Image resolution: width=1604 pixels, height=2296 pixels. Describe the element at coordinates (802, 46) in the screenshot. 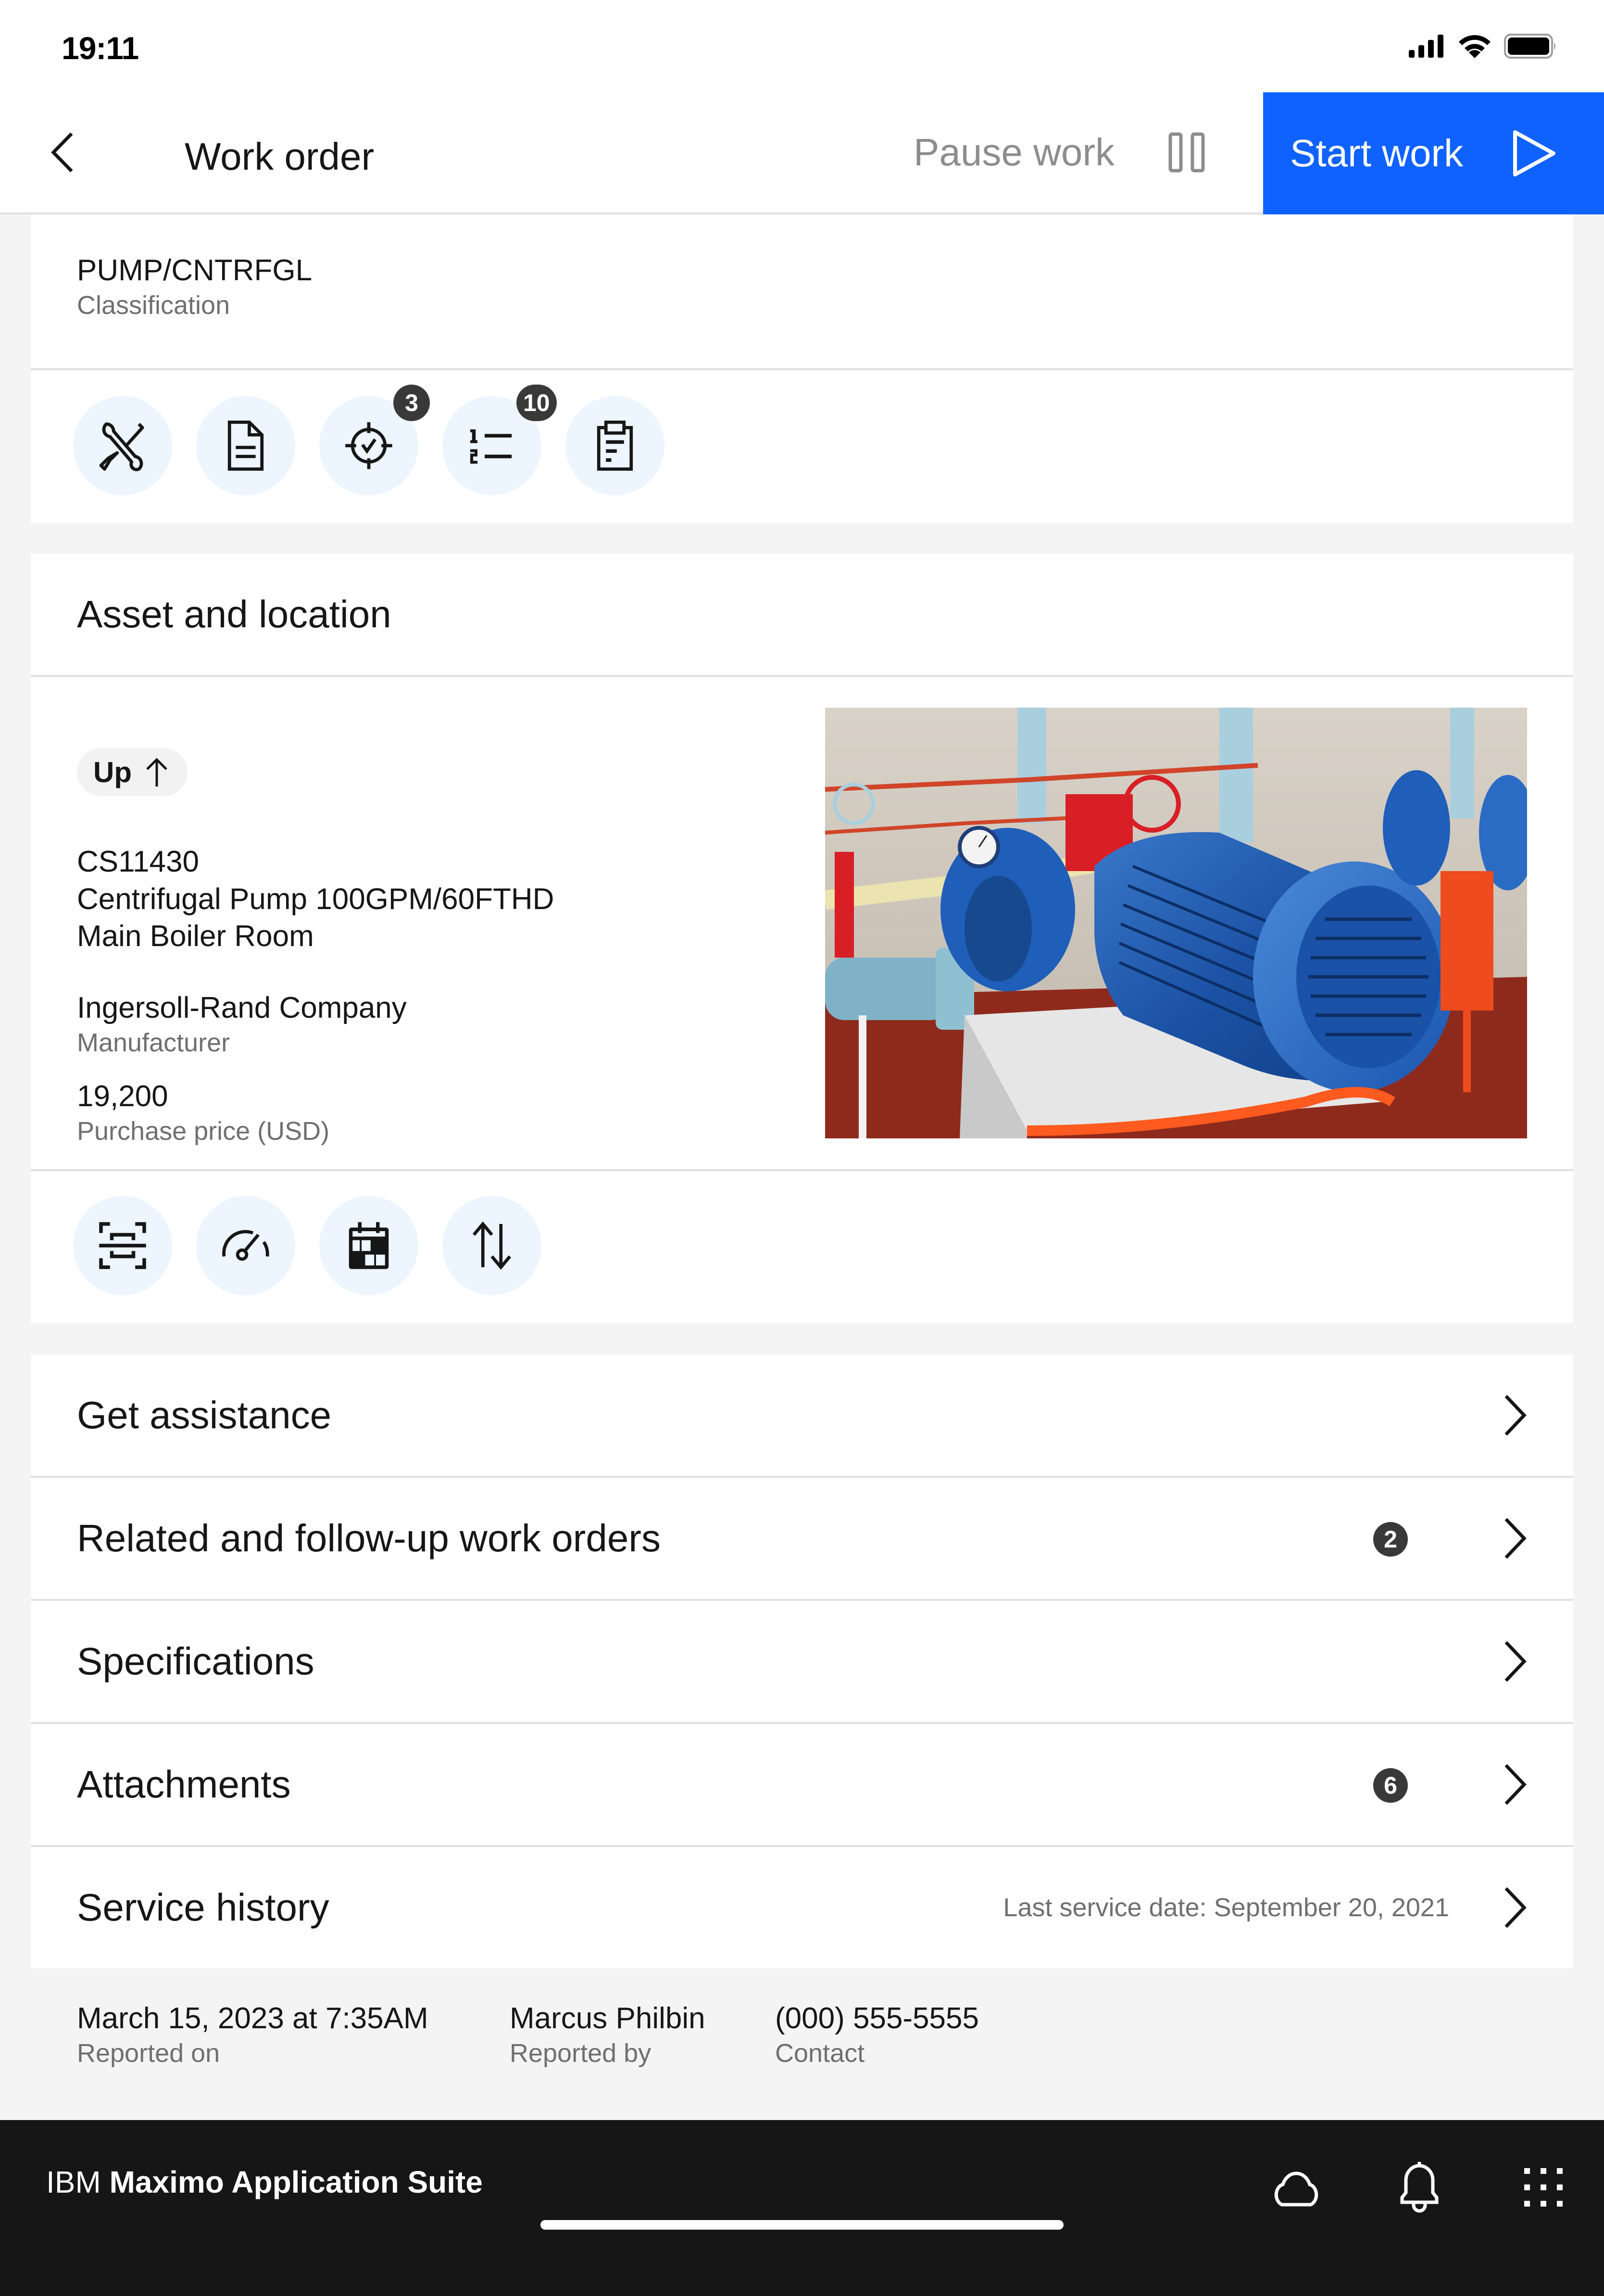

I see `status-bar: 19:11` at that location.